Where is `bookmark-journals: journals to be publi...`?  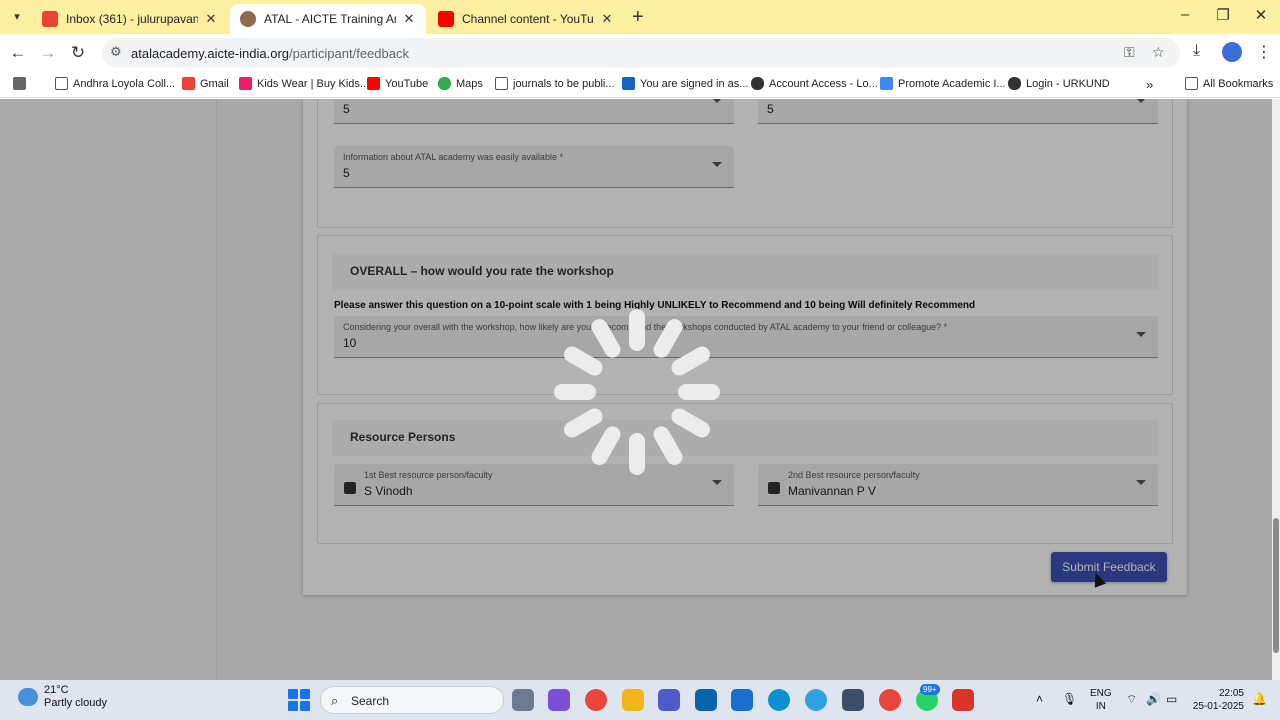
bookmark-journals: journals to be publi... is located at coordinates (555, 83).